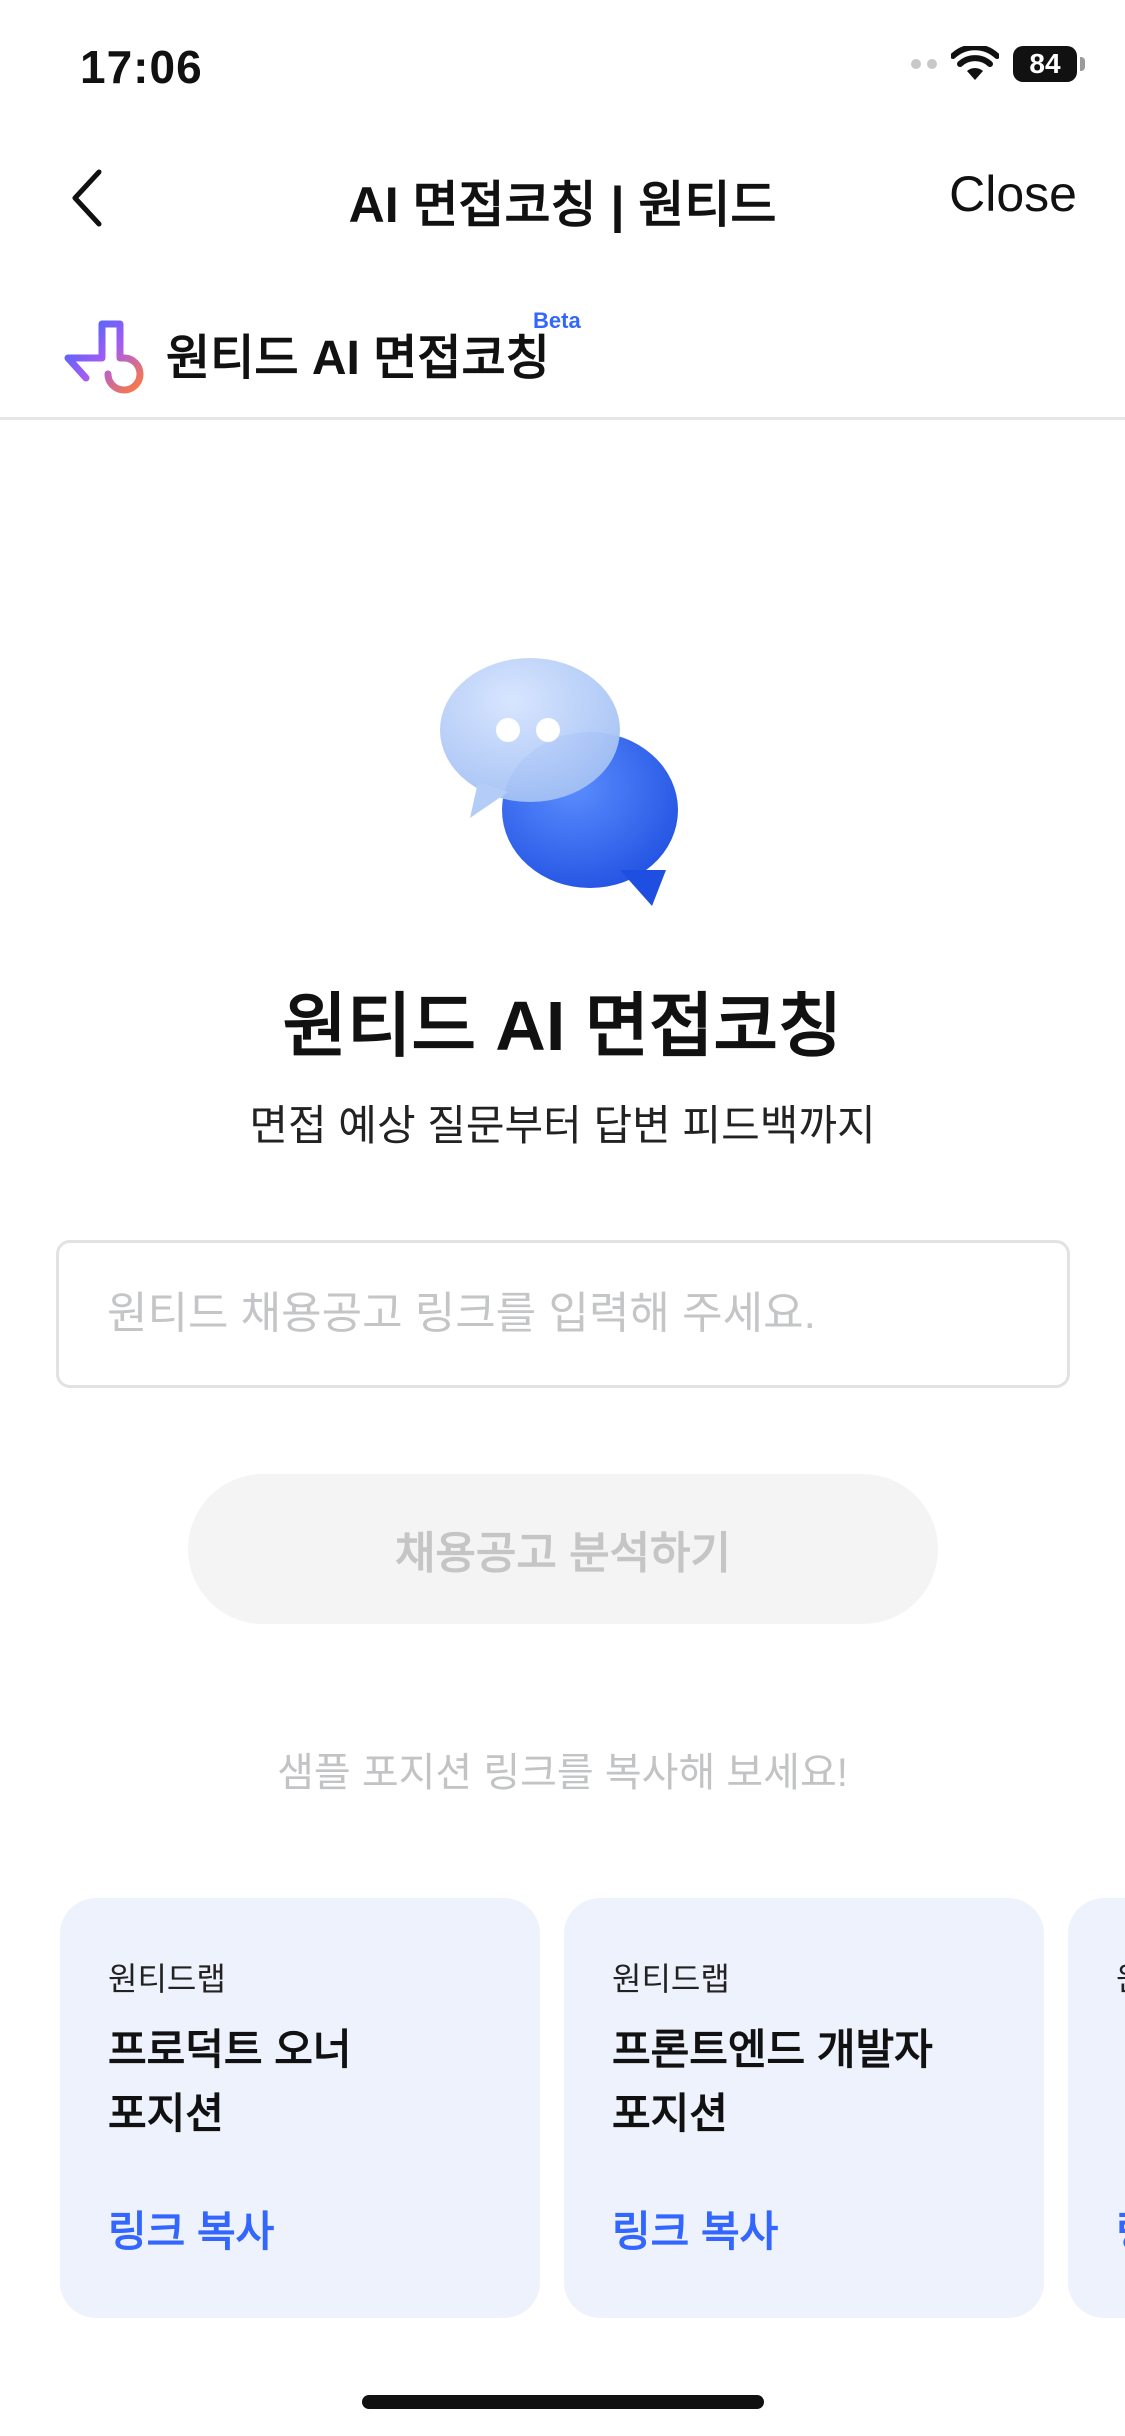 The height and width of the screenshot is (2436, 1125). Describe the element at coordinates (562, 1125) in the screenshot. I see `hero-subtitle: 면접 예상 질문부터 답변 피드백까지` at that location.